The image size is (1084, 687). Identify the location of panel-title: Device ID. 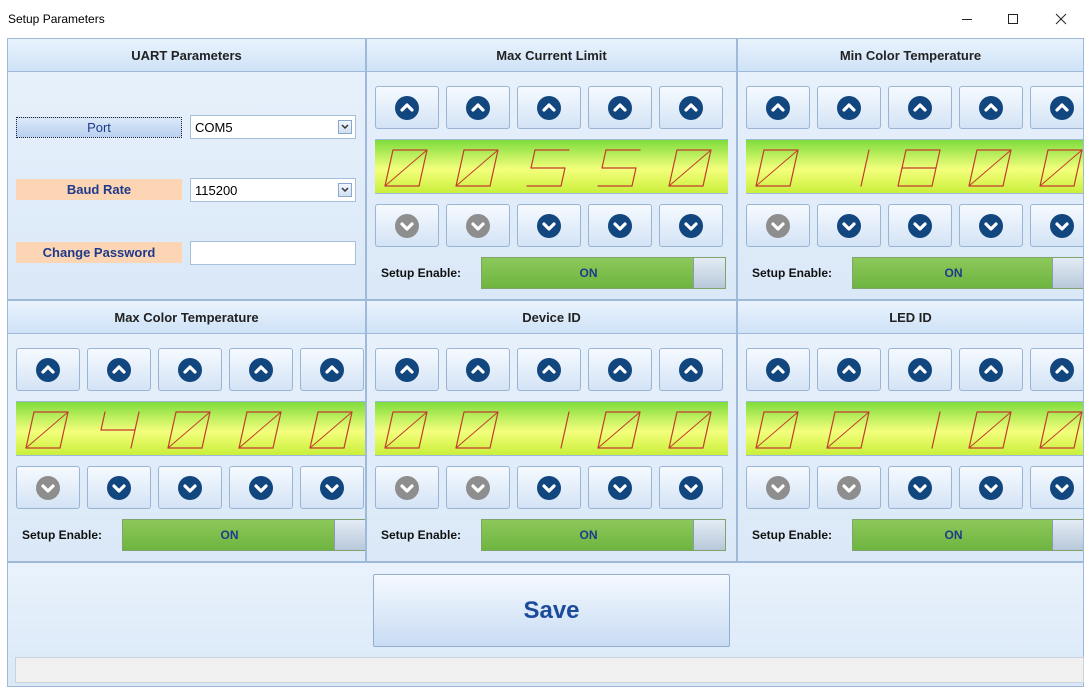
(551, 317).